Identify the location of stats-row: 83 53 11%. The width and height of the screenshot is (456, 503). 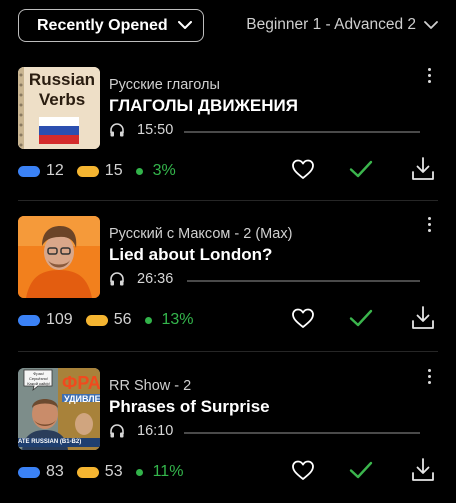
(107, 472).